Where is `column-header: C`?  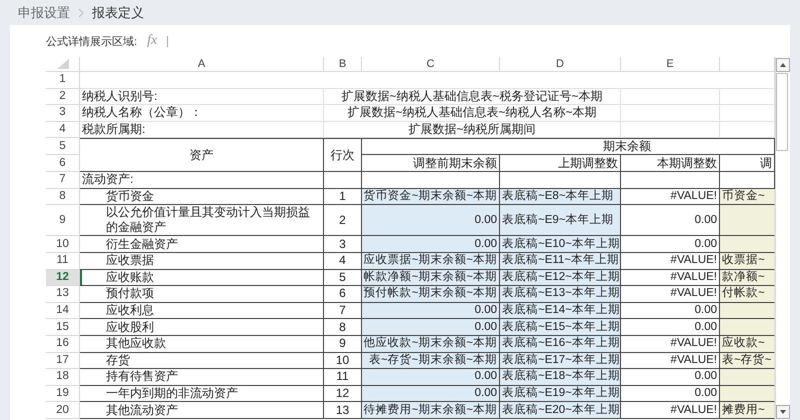
column-header: C is located at coordinates (431, 64).